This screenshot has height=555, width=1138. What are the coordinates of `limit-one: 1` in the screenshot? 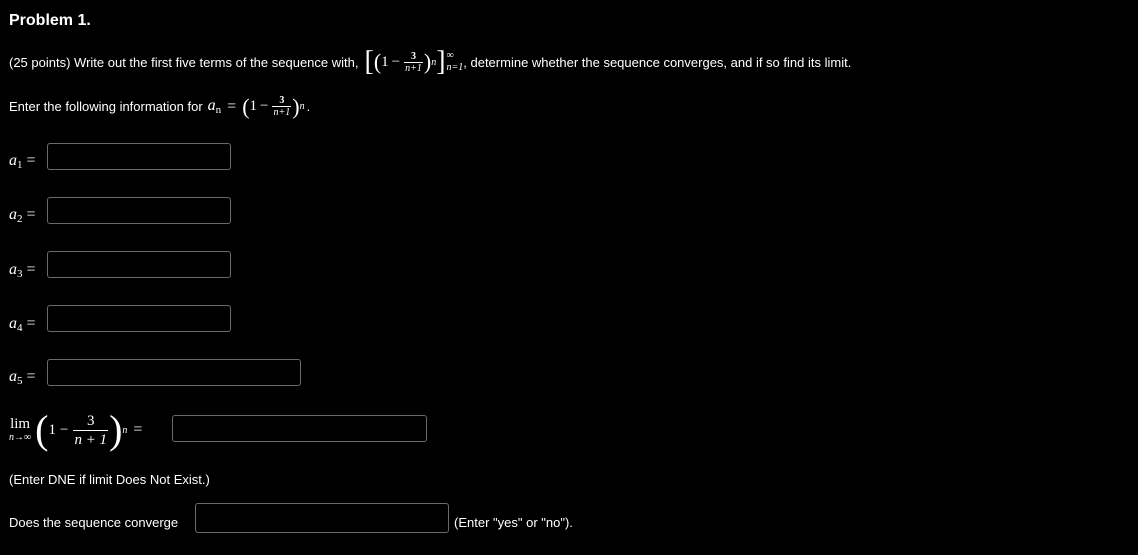 It's located at (52, 429).